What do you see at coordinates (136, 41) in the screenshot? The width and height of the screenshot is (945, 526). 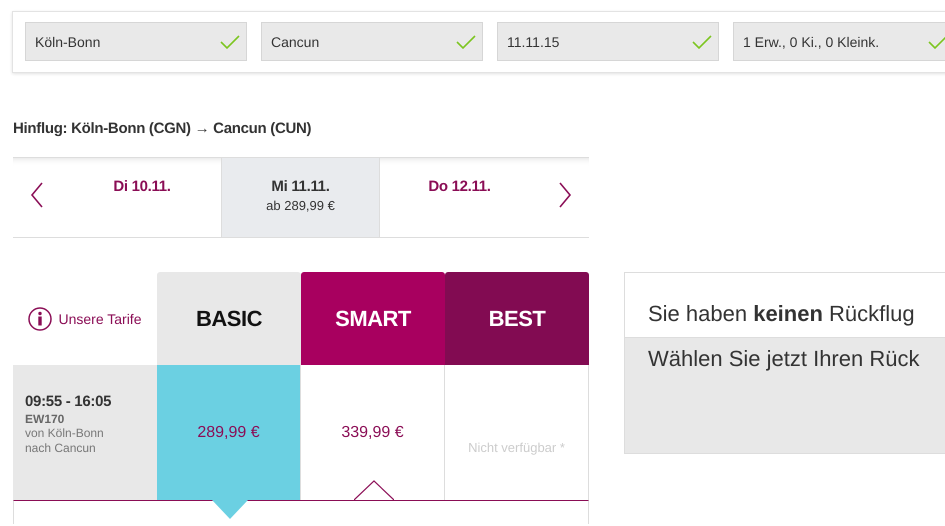 I see `input-field: Köln-Bonn` at bounding box center [136, 41].